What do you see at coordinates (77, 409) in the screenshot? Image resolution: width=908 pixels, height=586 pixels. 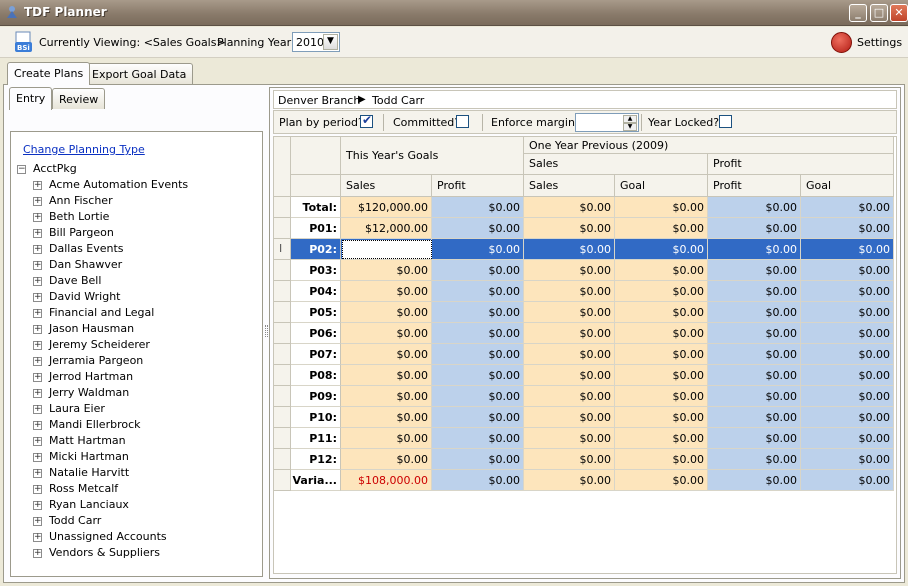 I see `tree-item-label: Laura Eier` at bounding box center [77, 409].